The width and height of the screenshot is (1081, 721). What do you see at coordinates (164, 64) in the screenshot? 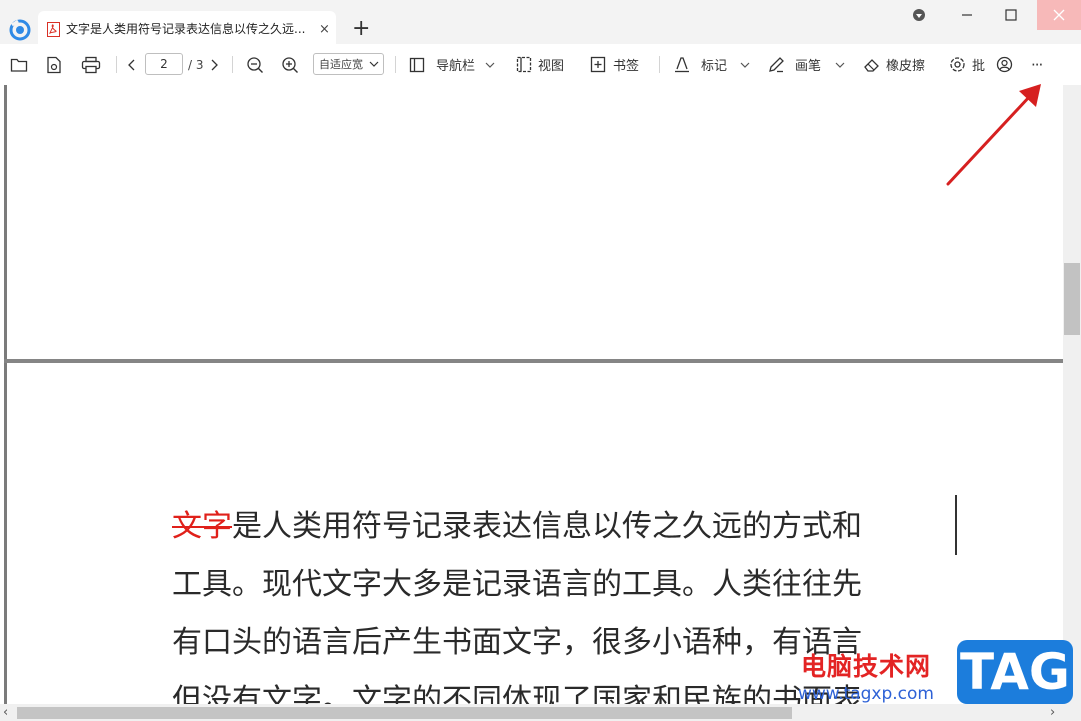
I see `page-number-input` at bounding box center [164, 64].